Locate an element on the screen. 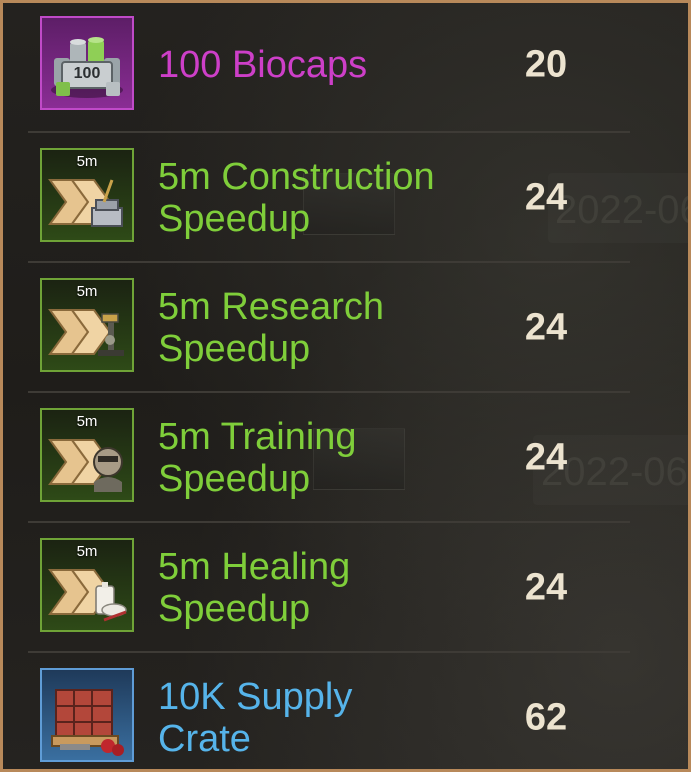 This screenshot has height=772, width=691. reward-name: 5m Research Speedup is located at coordinates (323, 328).